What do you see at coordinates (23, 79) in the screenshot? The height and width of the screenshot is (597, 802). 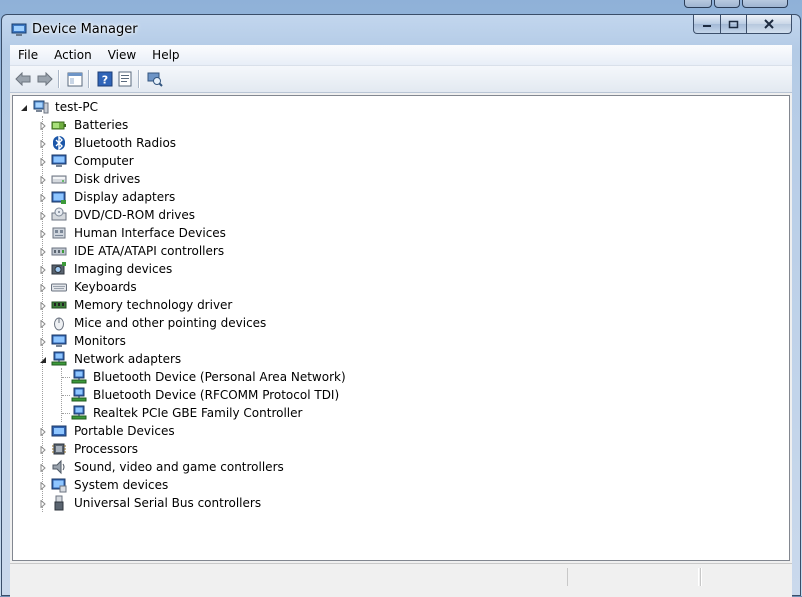 I see `back-button` at bounding box center [23, 79].